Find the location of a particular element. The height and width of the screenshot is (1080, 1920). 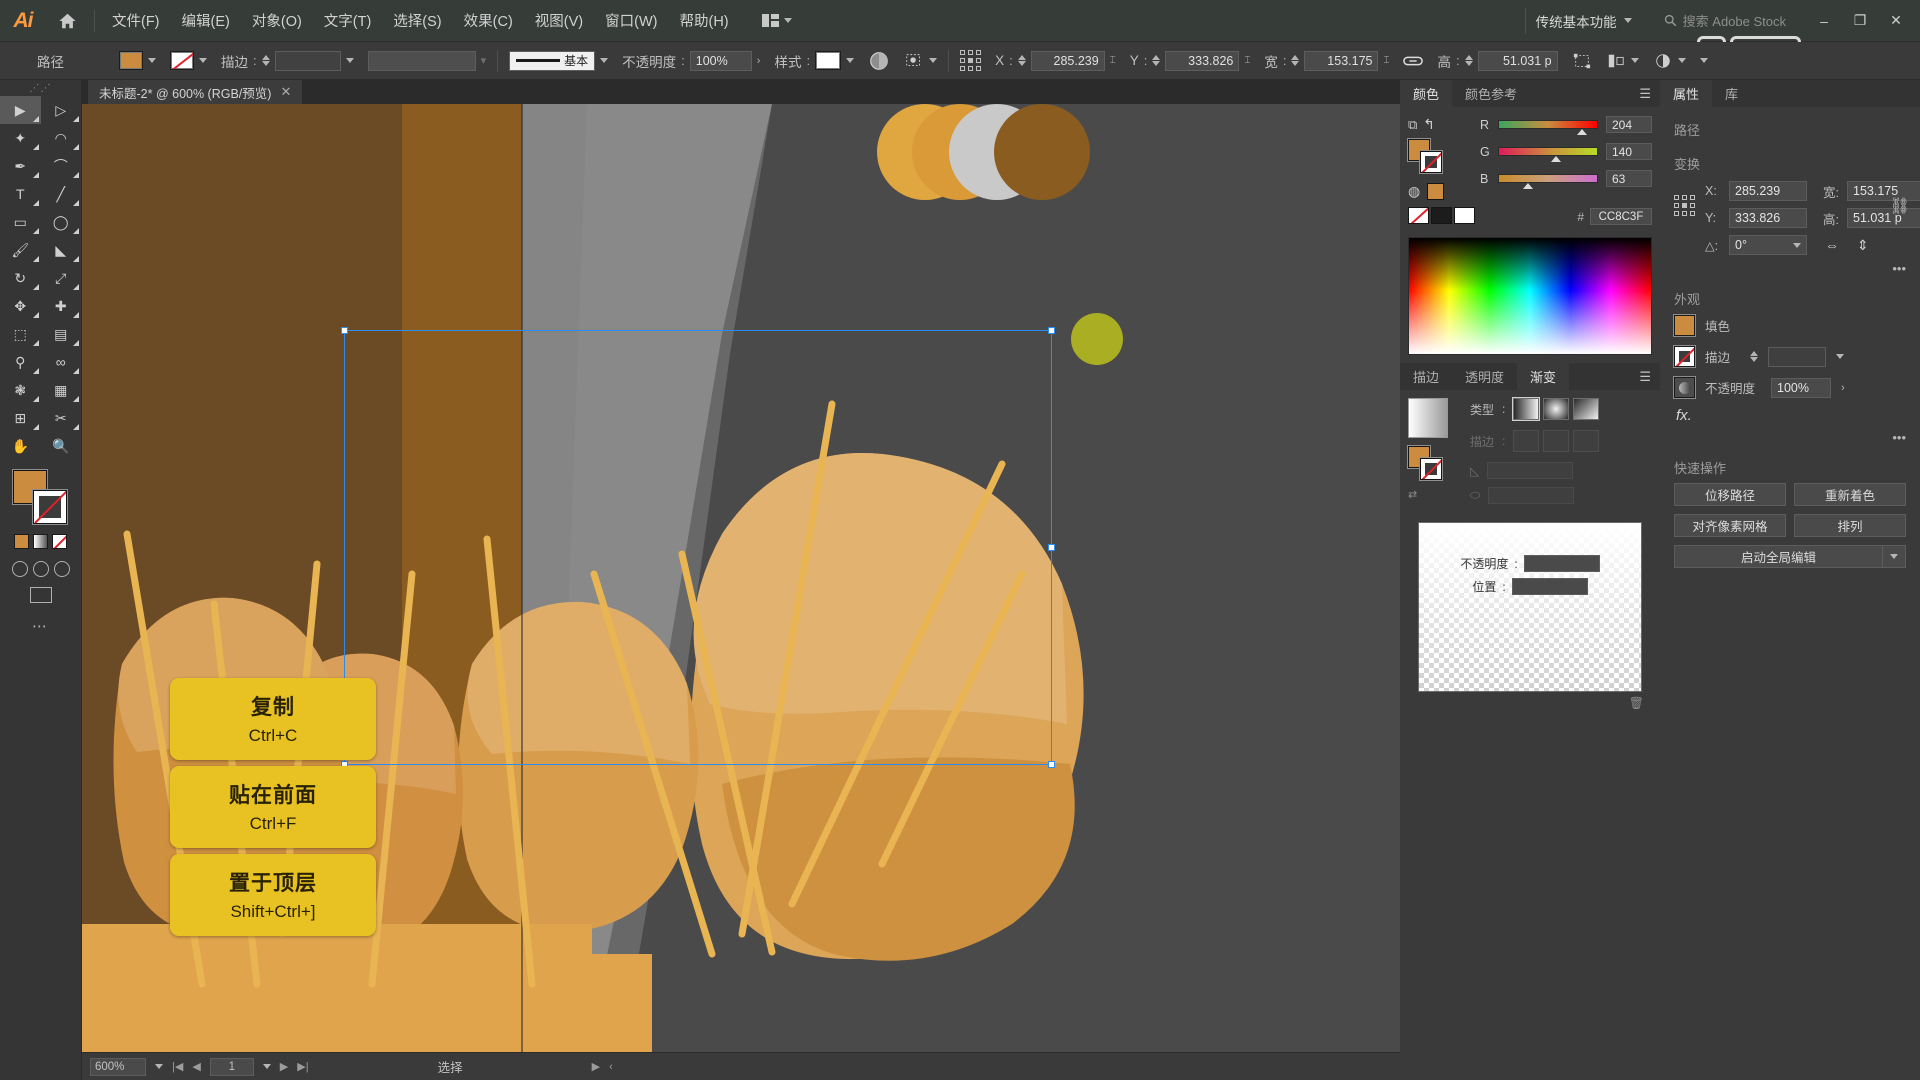

height-control: 高 : 51.031 p is located at coordinates (1497, 61).